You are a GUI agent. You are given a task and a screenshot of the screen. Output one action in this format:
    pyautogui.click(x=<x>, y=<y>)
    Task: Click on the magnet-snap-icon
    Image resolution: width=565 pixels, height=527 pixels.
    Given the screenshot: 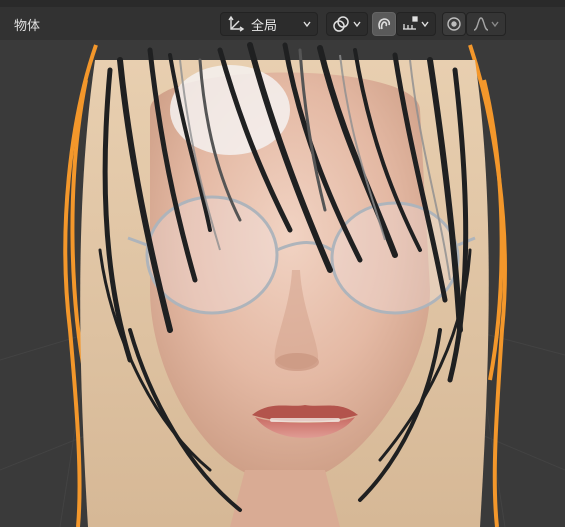 What is the action you would take?
    pyautogui.click(x=384, y=24)
    